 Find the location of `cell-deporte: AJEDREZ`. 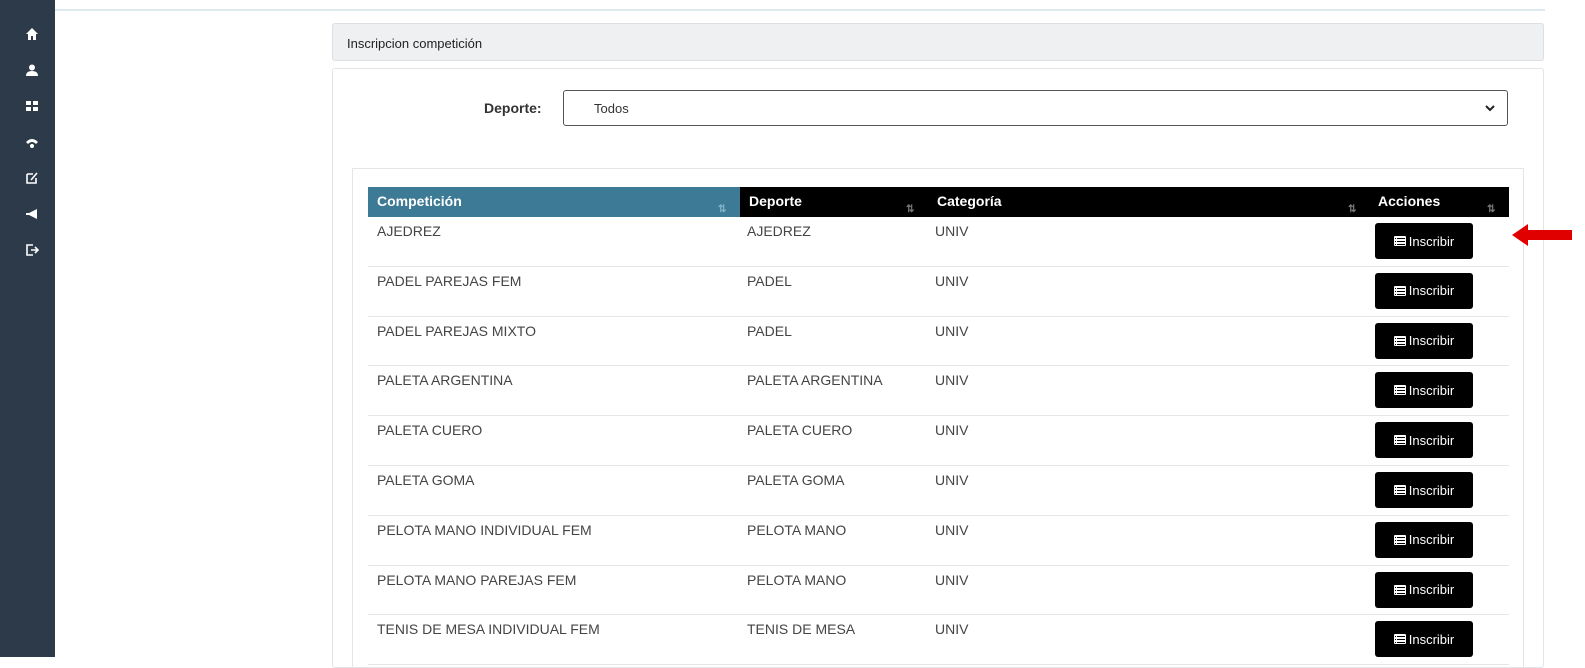

cell-deporte: AJEDREZ is located at coordinates (779, 231).